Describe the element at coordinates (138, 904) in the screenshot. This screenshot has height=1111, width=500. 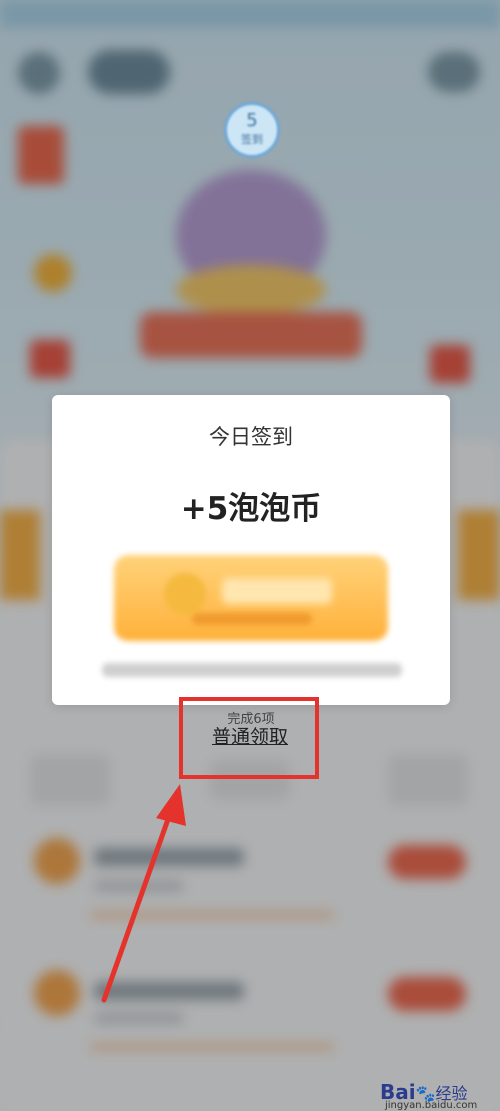
I see `arrow-shaft` at that location.